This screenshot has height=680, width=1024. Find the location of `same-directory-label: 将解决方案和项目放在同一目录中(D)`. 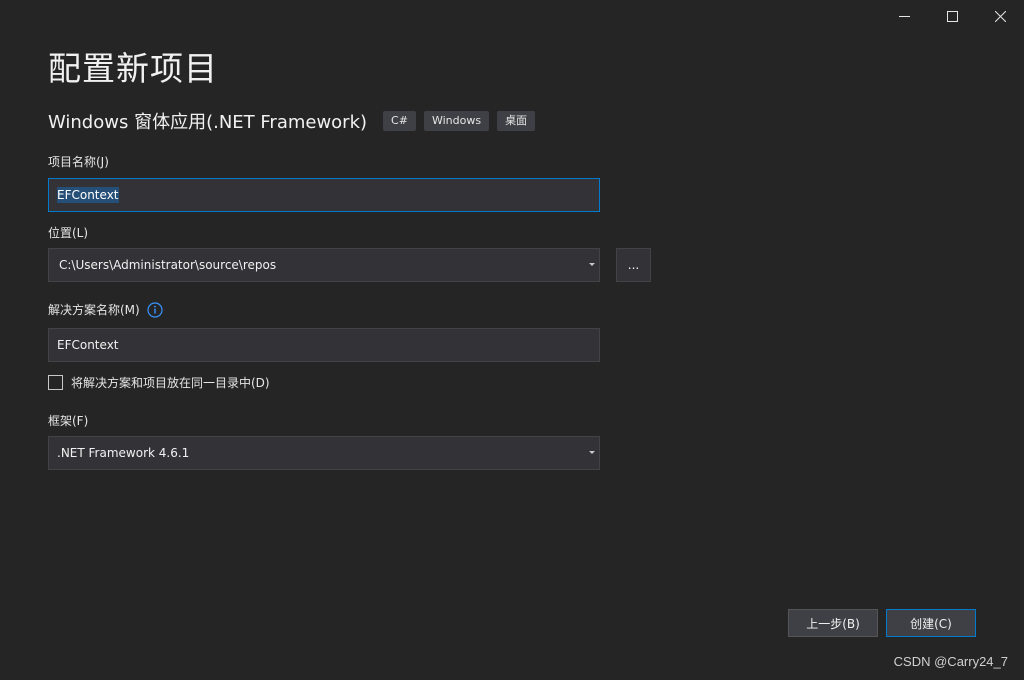

same-directory-label: 将解决方案和项目放在同一目录中(D) is located at coordinates (170, 383).